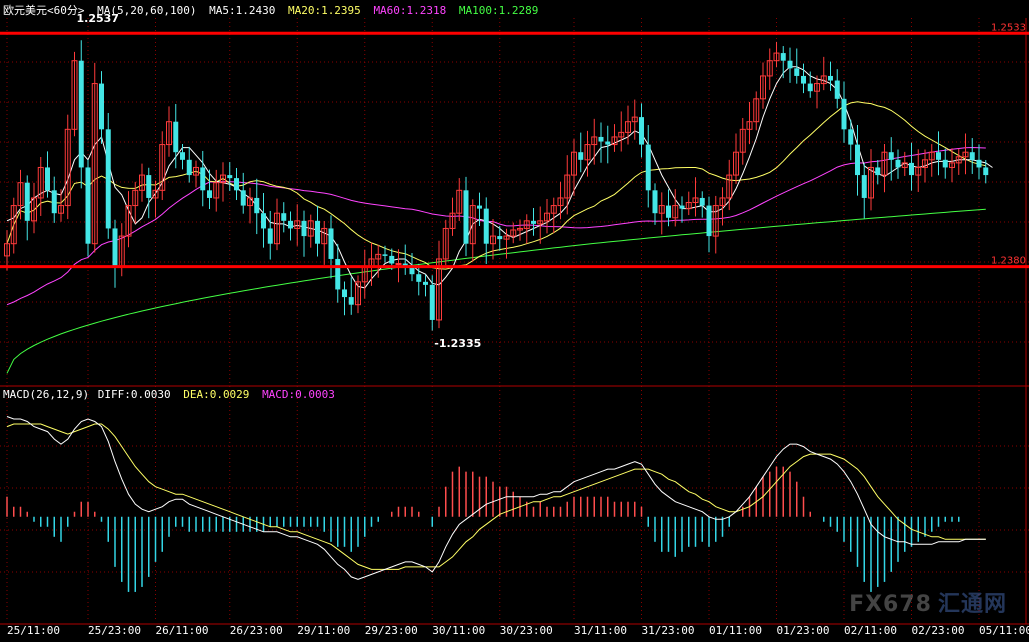 This screenshot has height=642, width=1029. What do you see at coordinates (458, 630) in the screenshot?
I see `x-tick-label: 30/11:00` at bounding box center [458, 630].